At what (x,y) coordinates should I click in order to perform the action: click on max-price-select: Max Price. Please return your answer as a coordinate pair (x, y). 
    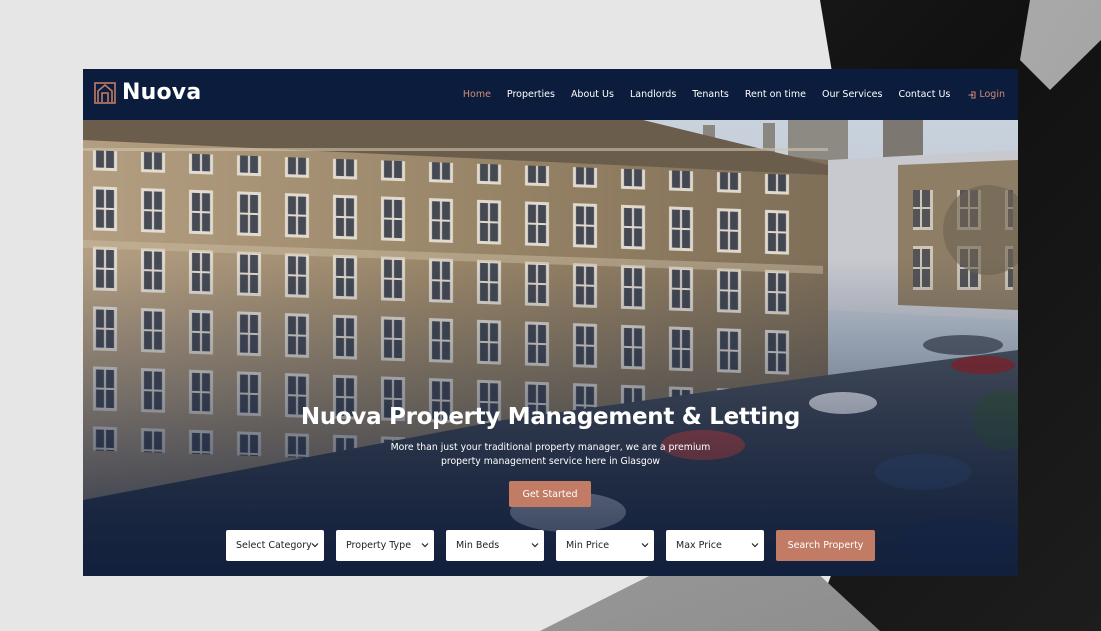
    Looking at the image, I should click on (715, 545).